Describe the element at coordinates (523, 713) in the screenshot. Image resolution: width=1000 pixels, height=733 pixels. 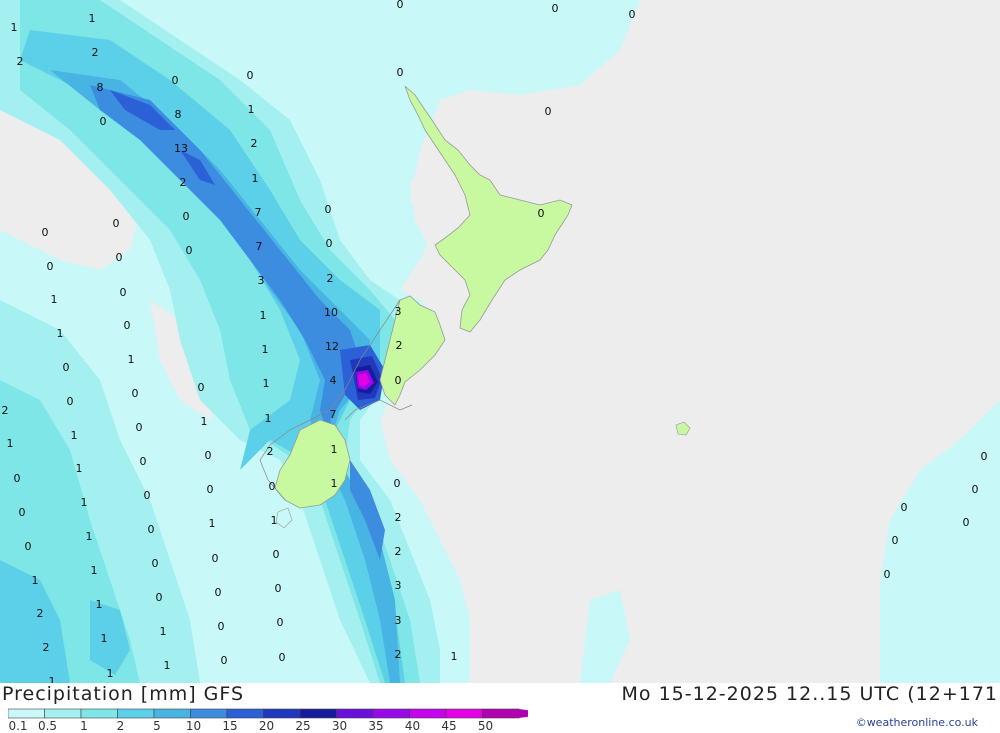
I see `legend-arrow` at that location.